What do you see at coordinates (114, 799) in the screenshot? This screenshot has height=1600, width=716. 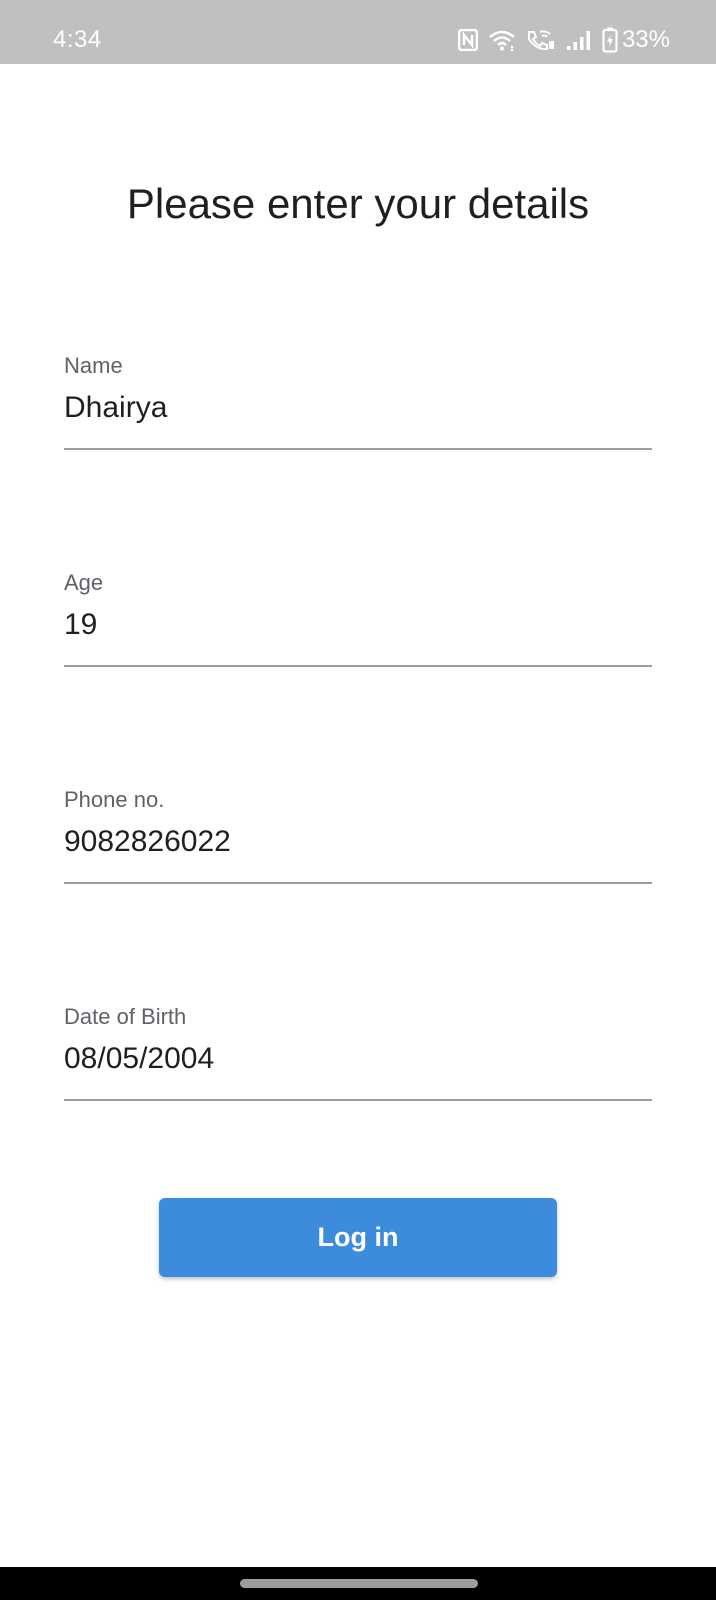 I see `phone-label: Phone no.` at bounding box center [114, 799].